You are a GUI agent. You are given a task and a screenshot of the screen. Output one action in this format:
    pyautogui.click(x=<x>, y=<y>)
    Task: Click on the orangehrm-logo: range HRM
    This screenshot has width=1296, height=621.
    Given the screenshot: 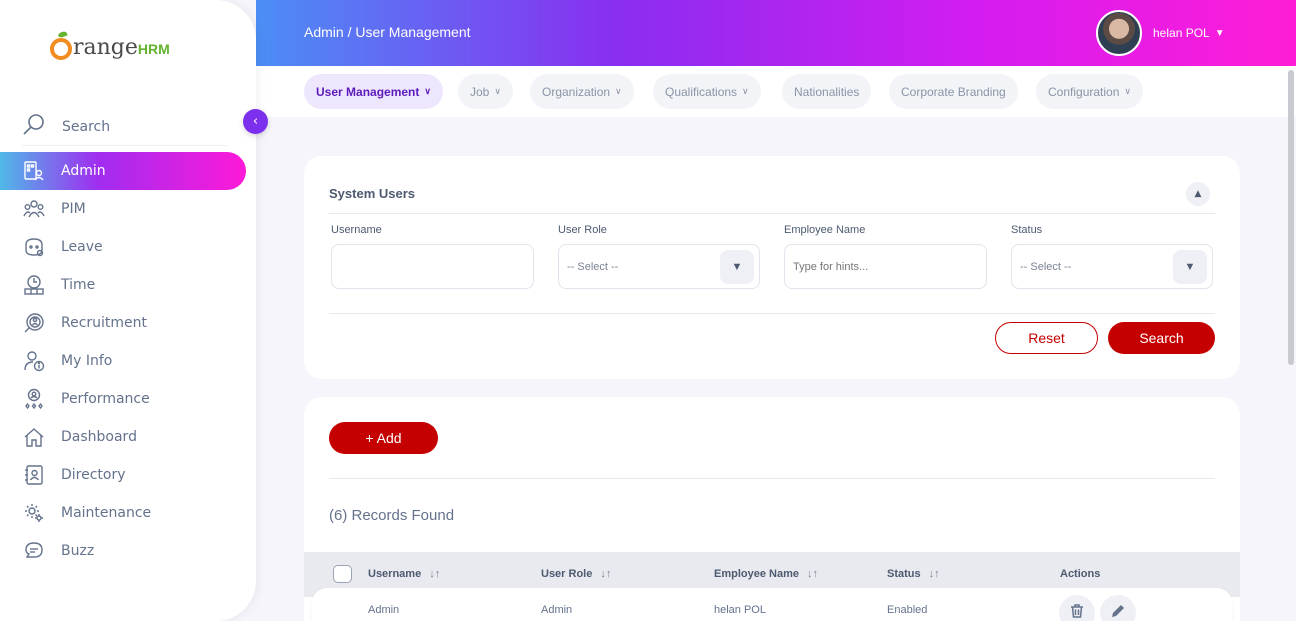 What is the action you would take?
    pyautogui.click(x=110, y=46)
    